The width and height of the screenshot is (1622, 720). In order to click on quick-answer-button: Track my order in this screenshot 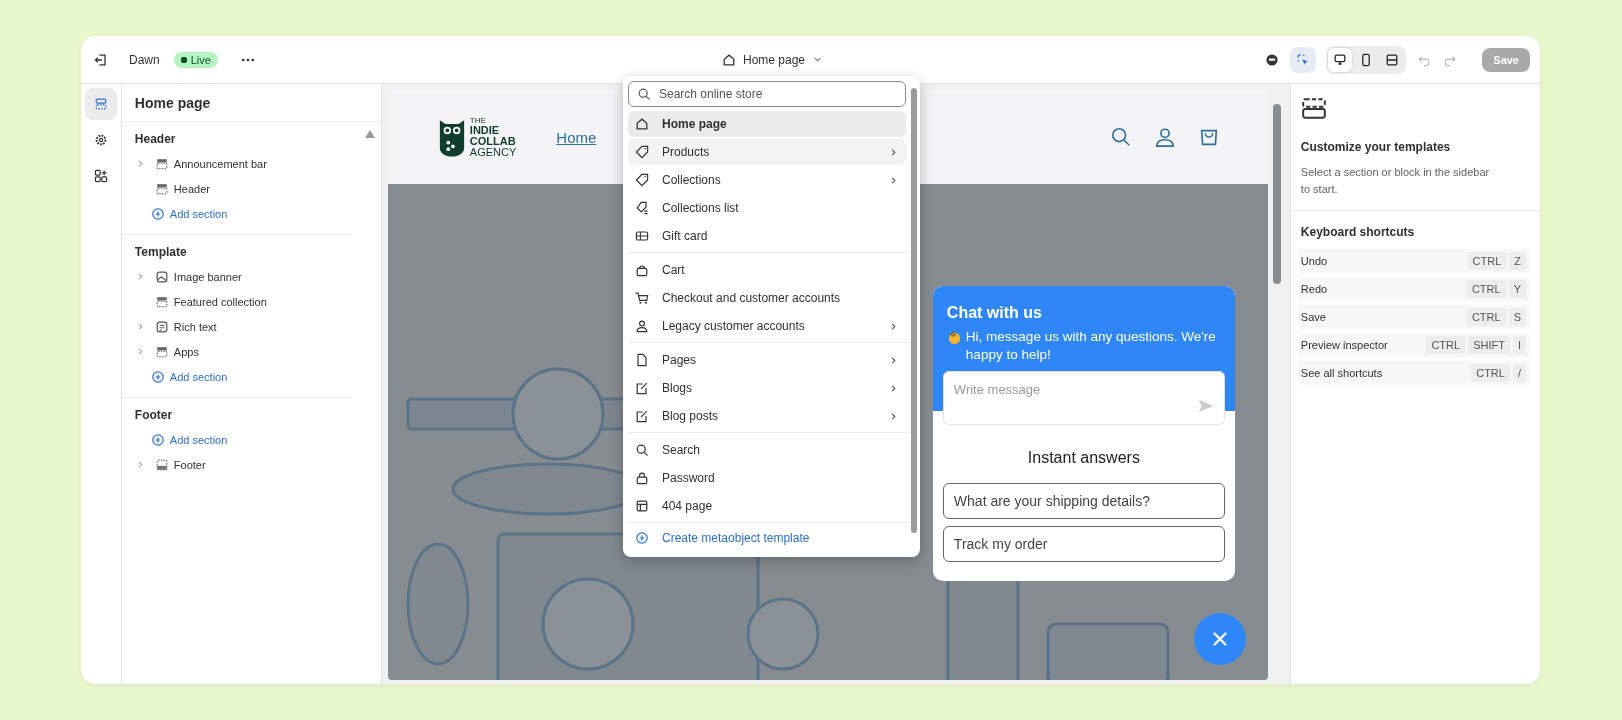, I will do `click(1083, 544)`.